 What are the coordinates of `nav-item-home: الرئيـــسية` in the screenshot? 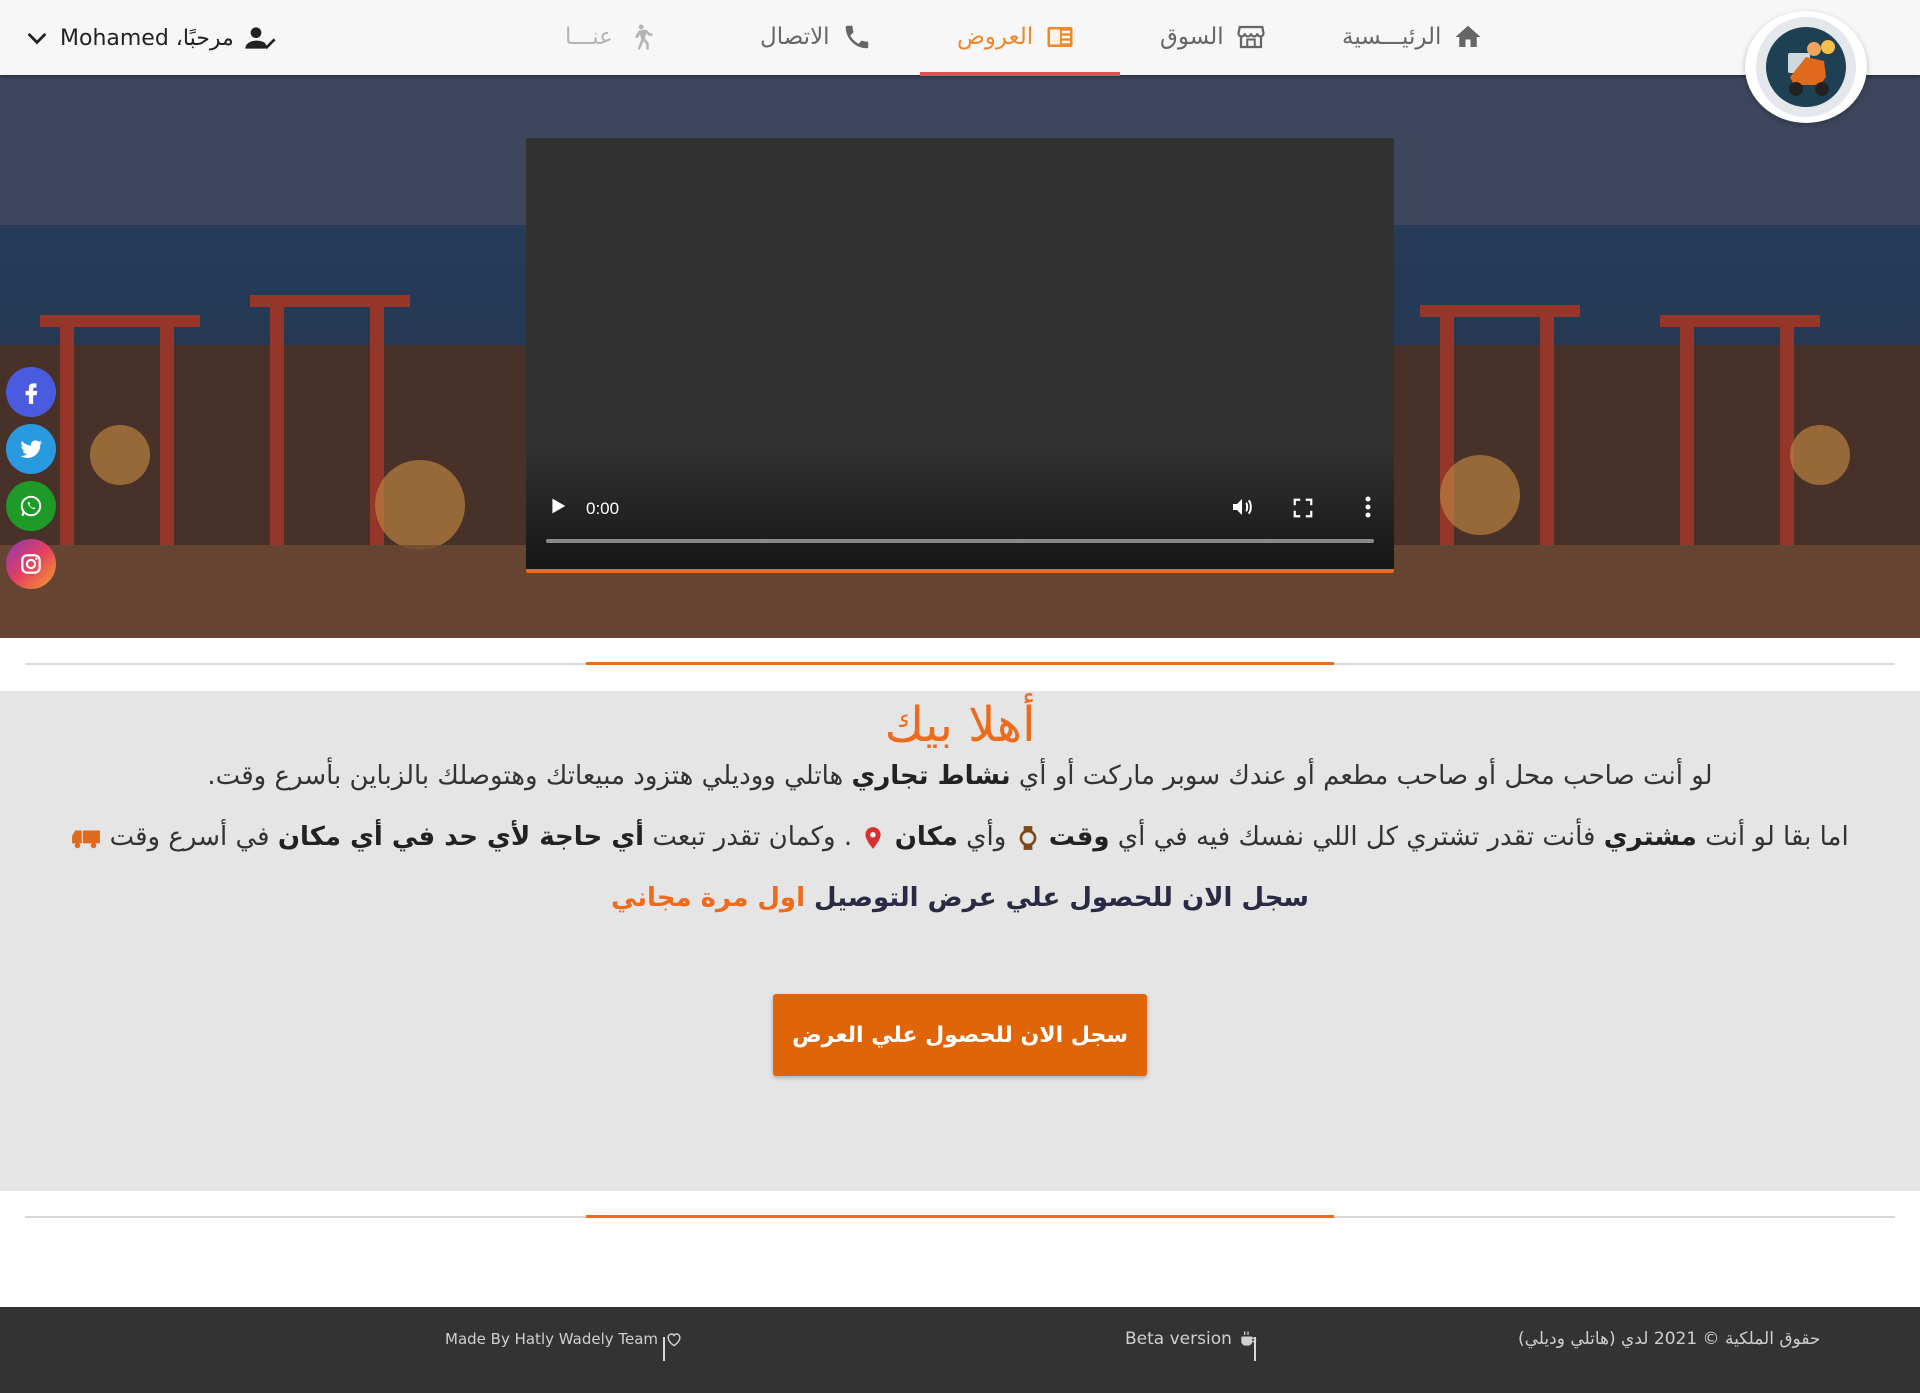 It's located at (1412, 37).